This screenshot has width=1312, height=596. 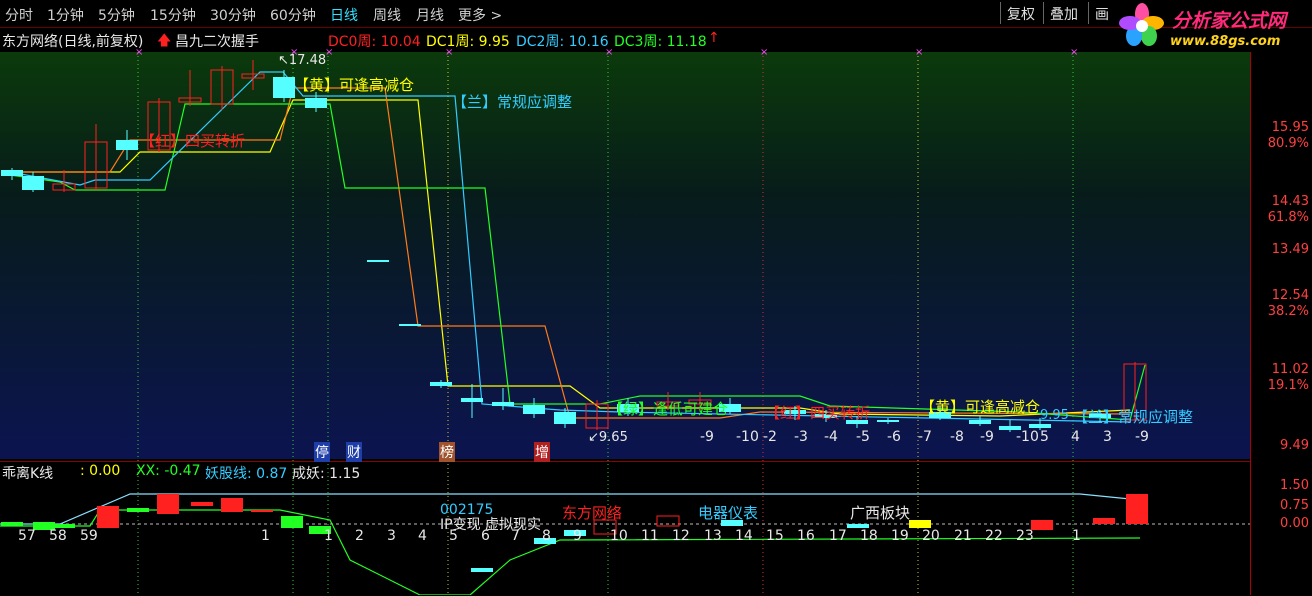 What do you see at coordinates (1288, 143) in the screenshot?
I see `y-label-pct: 80.9%` at bounding box center [1288, 143].